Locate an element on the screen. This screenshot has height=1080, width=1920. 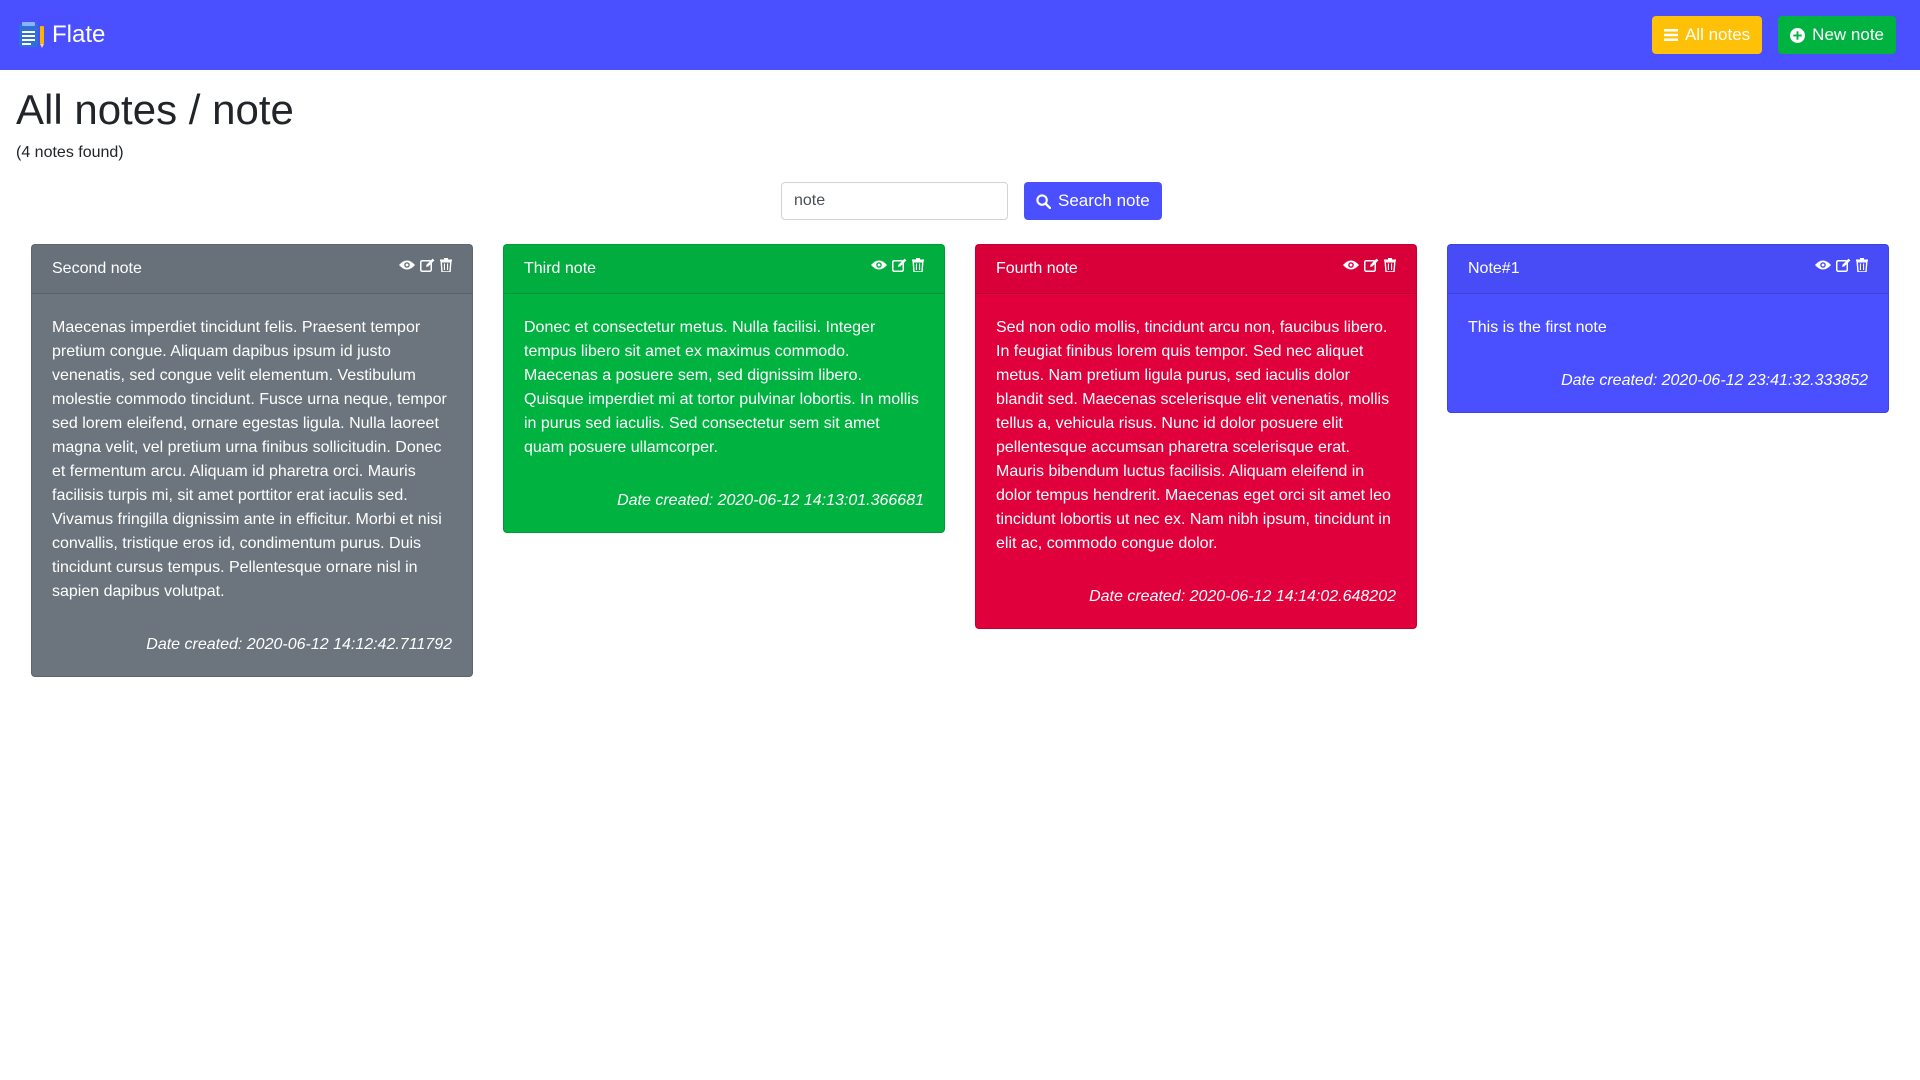
brand-link: Flate is located at coordinates (60, 35).